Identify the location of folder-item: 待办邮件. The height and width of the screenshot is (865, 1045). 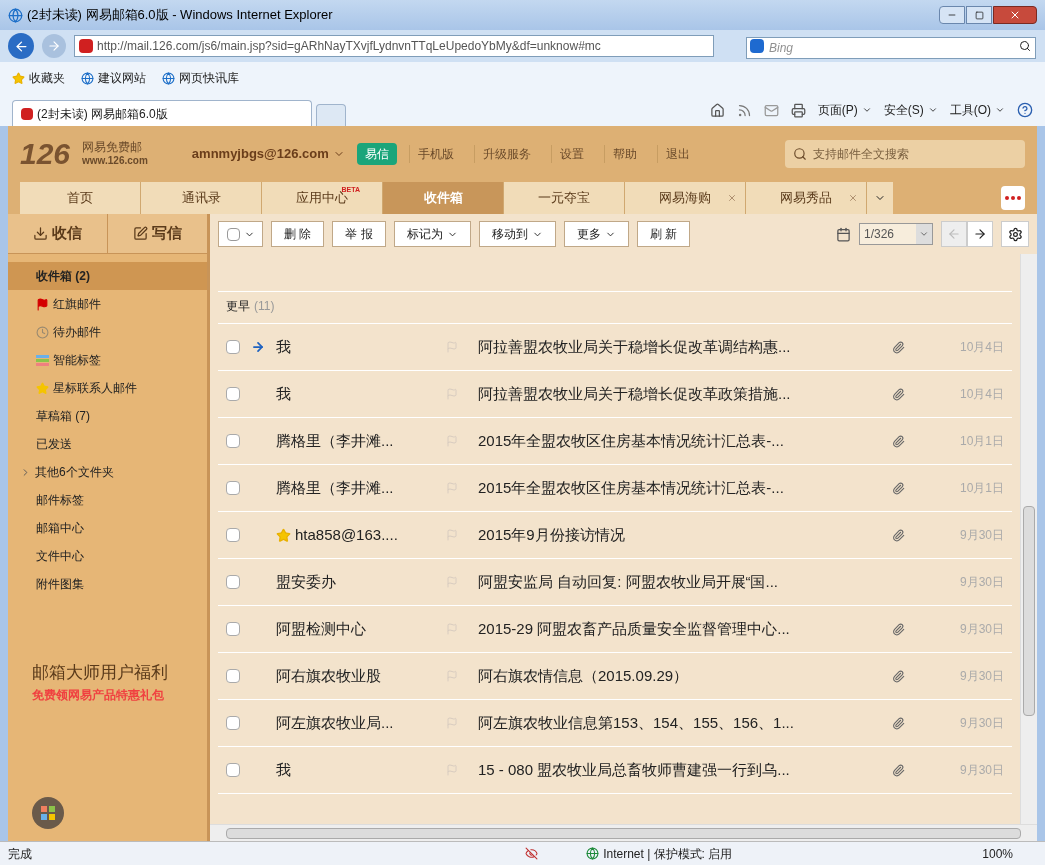
(107, 332).